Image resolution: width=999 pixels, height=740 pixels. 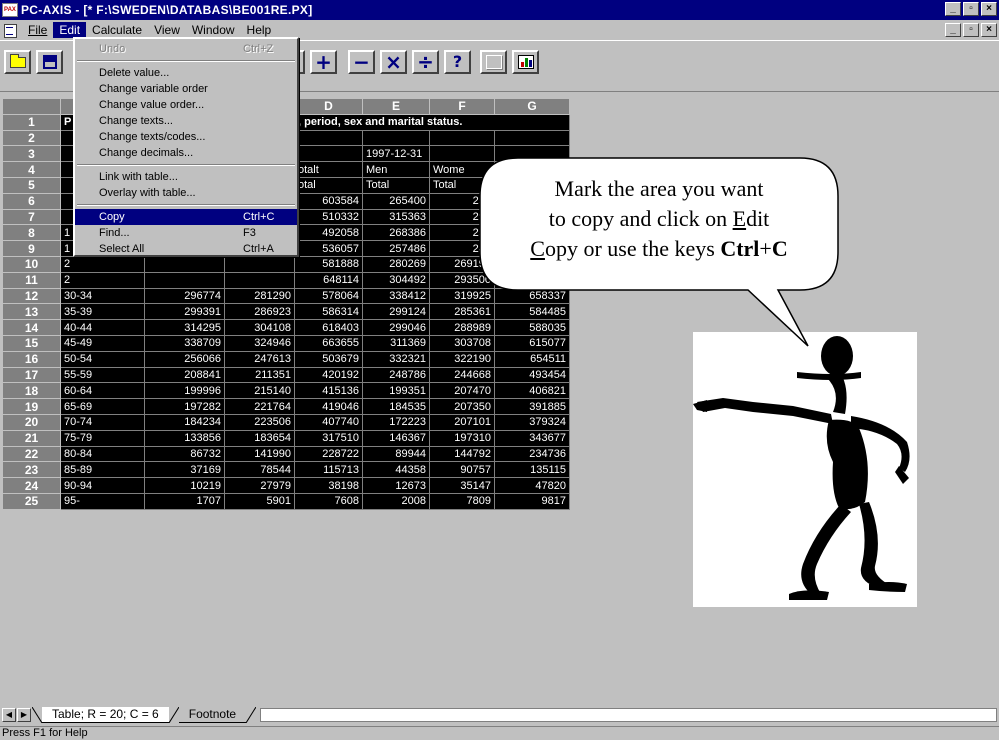 What do you see at coordinates (457, 62) in the screenshot?
I see `help-button: ?` at bounding box center [457, 62].